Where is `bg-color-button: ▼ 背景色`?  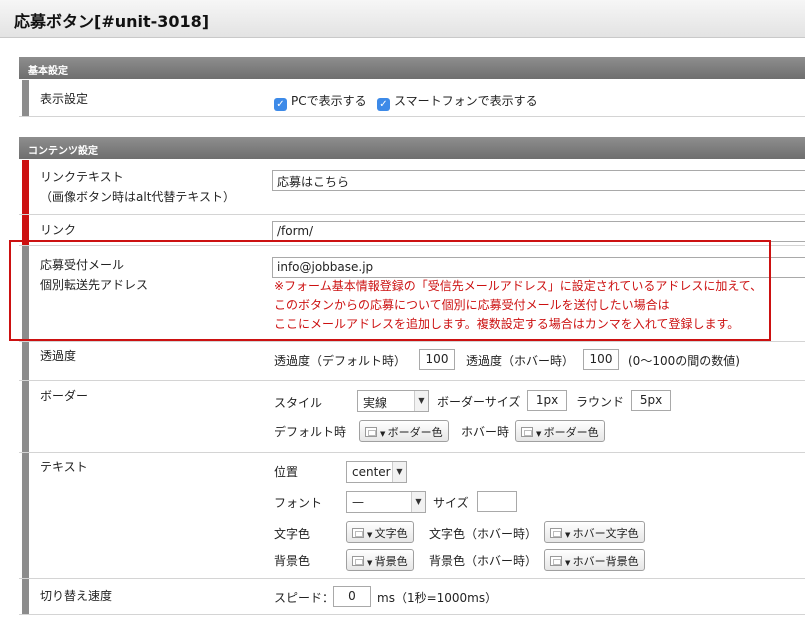 bg-color-button: ▼ 背景色 is located at coordinates (380, 560).